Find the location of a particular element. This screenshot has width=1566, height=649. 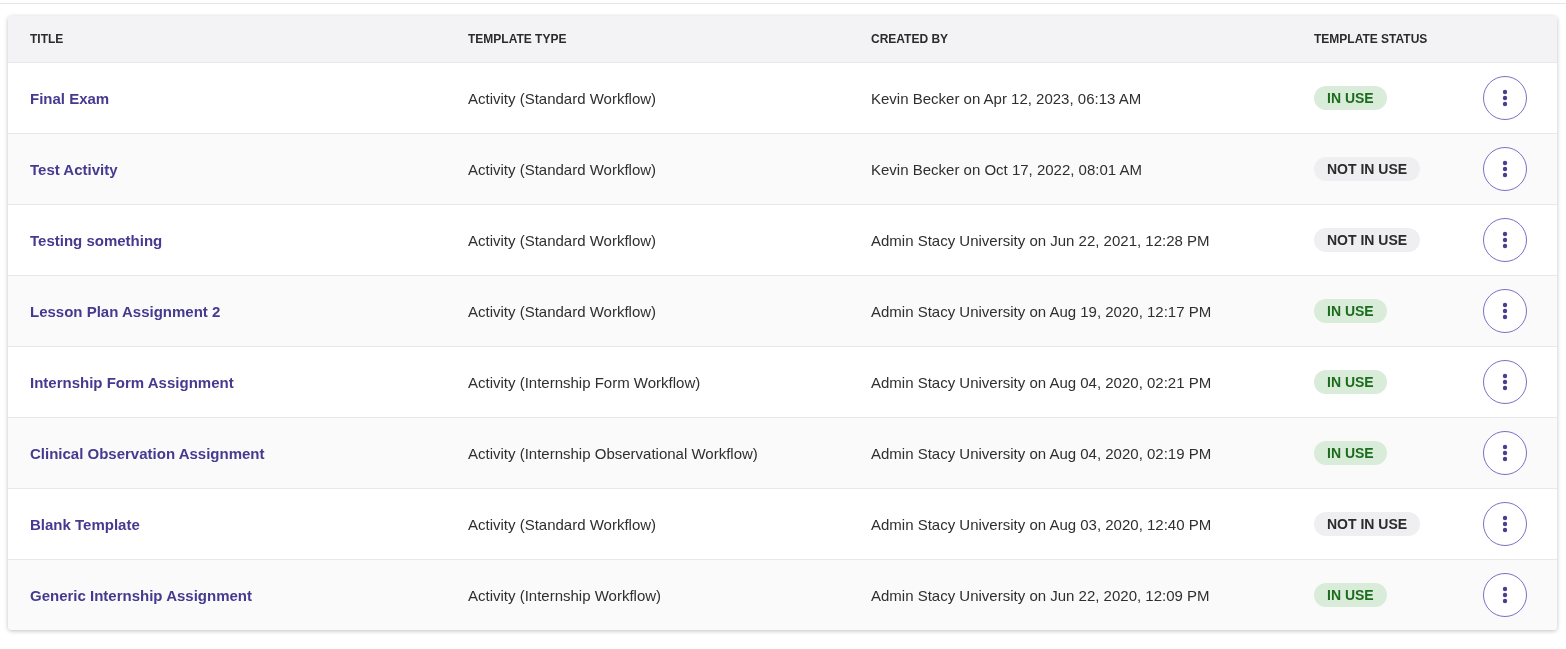

created-by-cell-text: Admin Stacy University on Aug 03, 2020, 12:40 PM is located at coordinates (1042, 524).